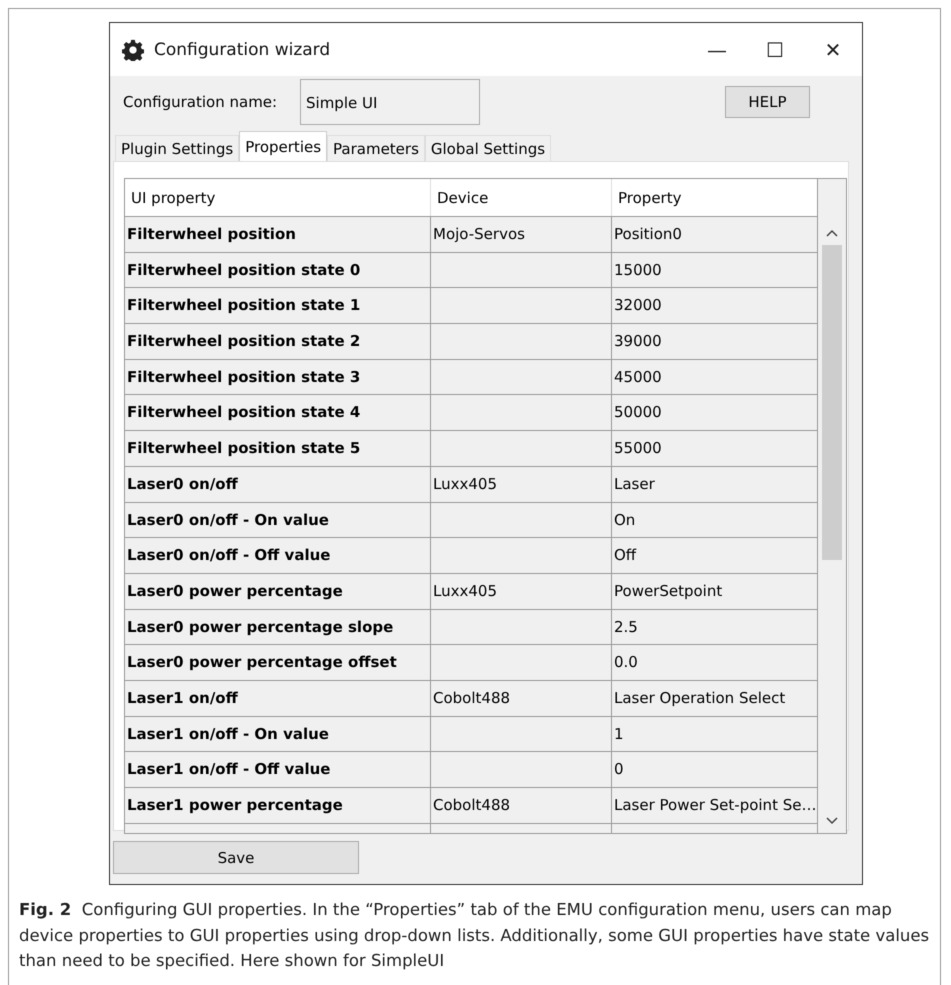 The width and height of the screenshot is (951, 985). Describe the element at coordinates (488, 148) in the screenshot. I see `tab: Global Settings` at that location.